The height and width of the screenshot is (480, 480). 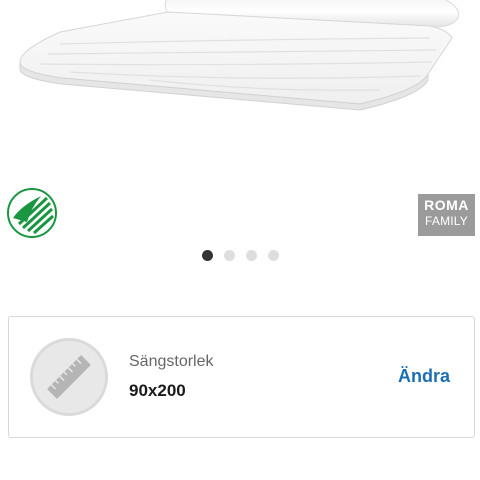 I want to click on brand-badge-name: ROMA, so click(x=446, y=205).